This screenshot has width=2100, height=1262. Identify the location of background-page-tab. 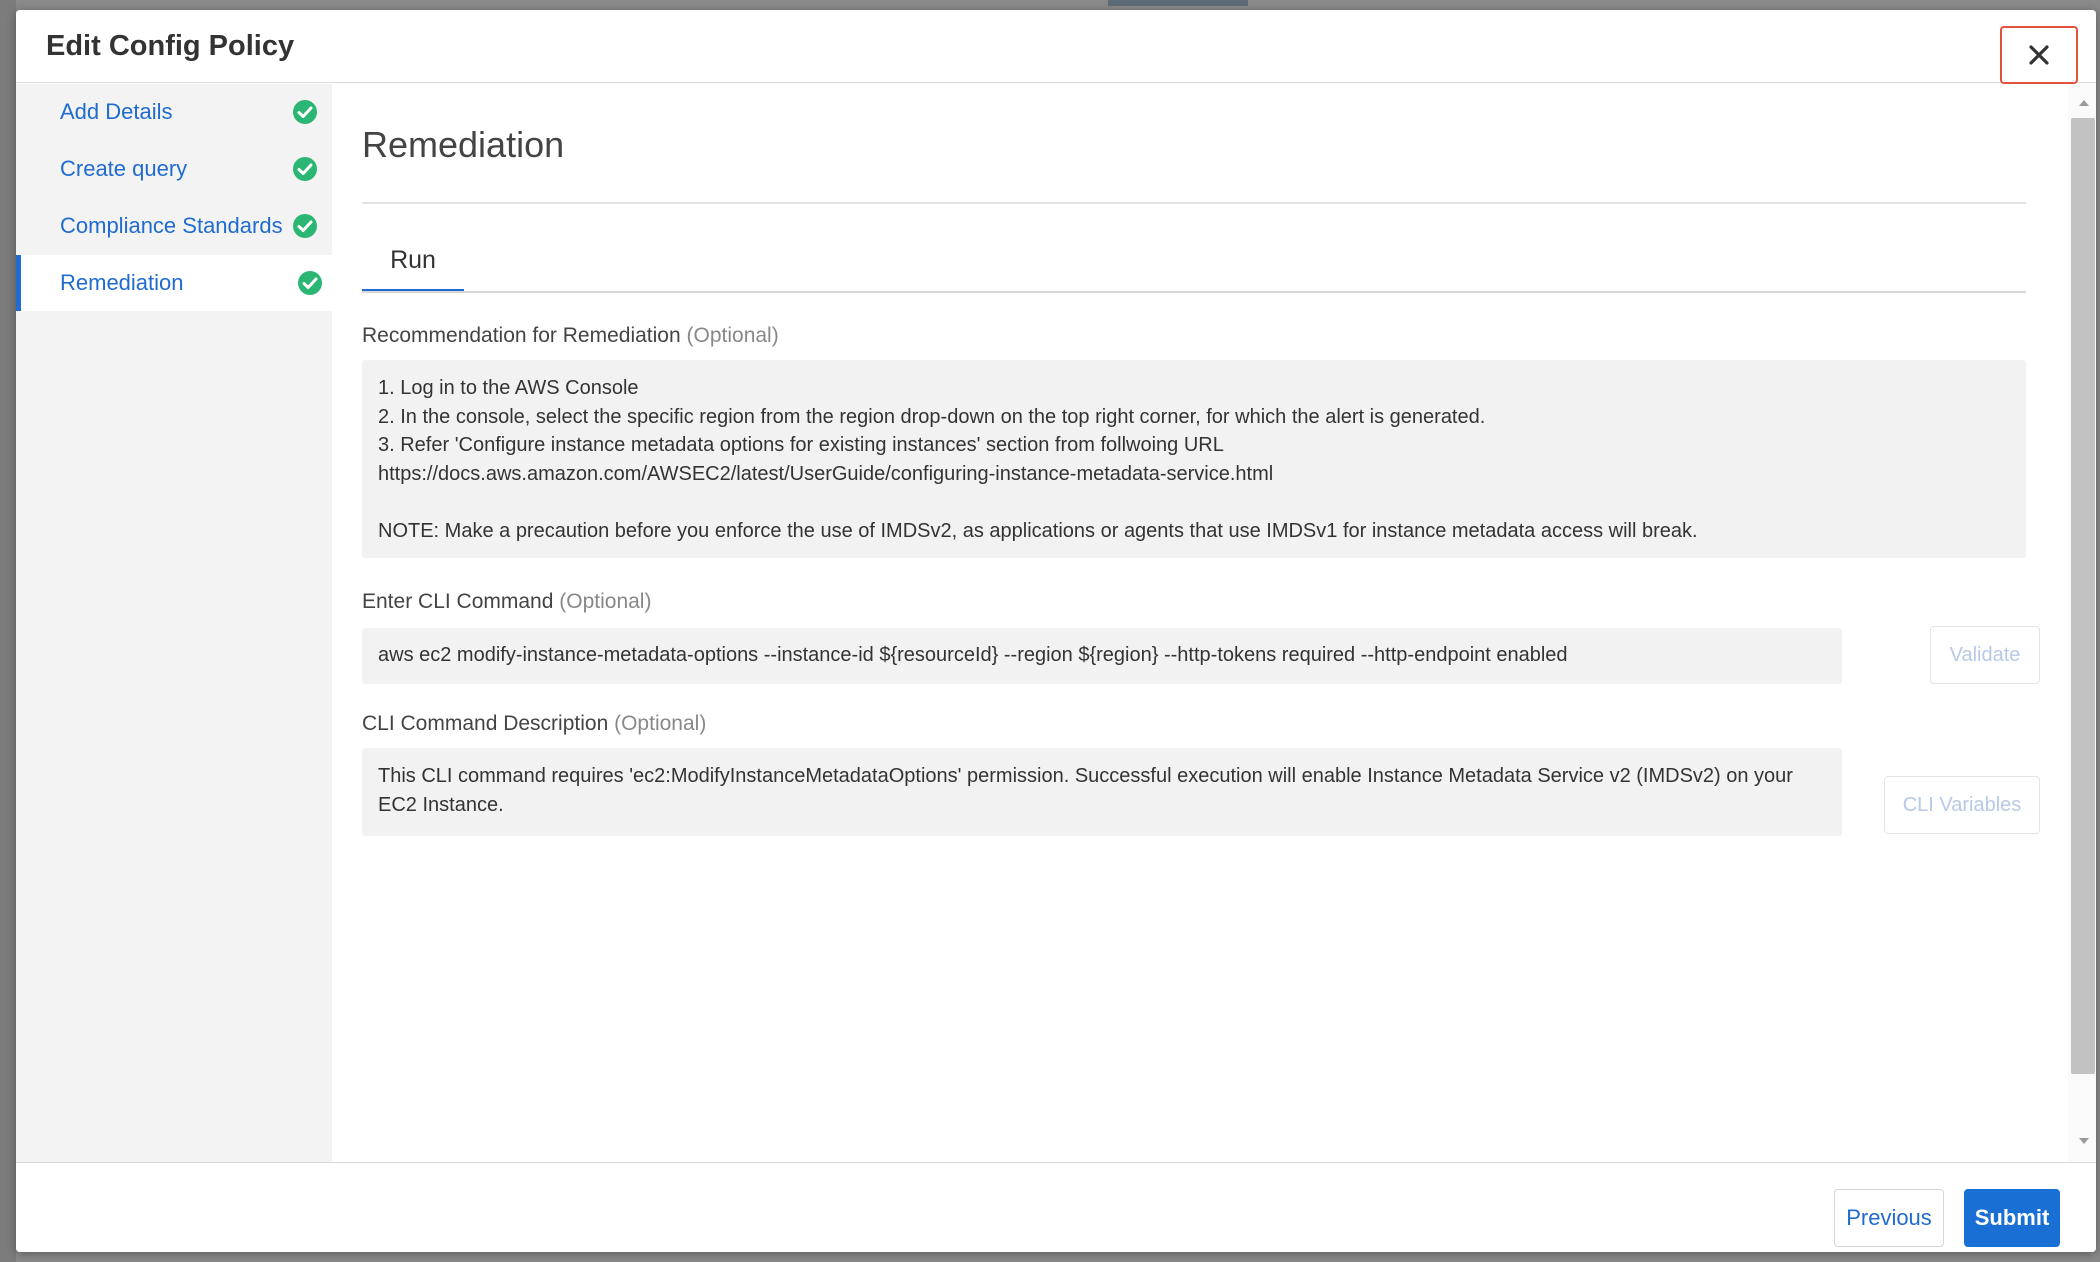
(1178, 3).